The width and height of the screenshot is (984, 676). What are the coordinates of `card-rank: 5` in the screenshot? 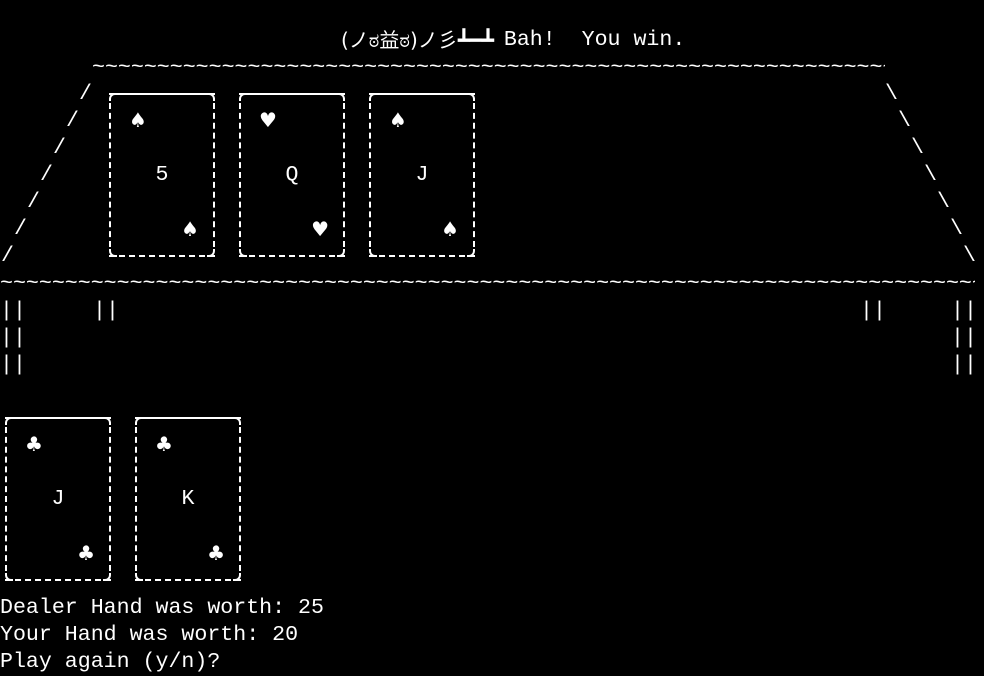 It's located at (162, 175).